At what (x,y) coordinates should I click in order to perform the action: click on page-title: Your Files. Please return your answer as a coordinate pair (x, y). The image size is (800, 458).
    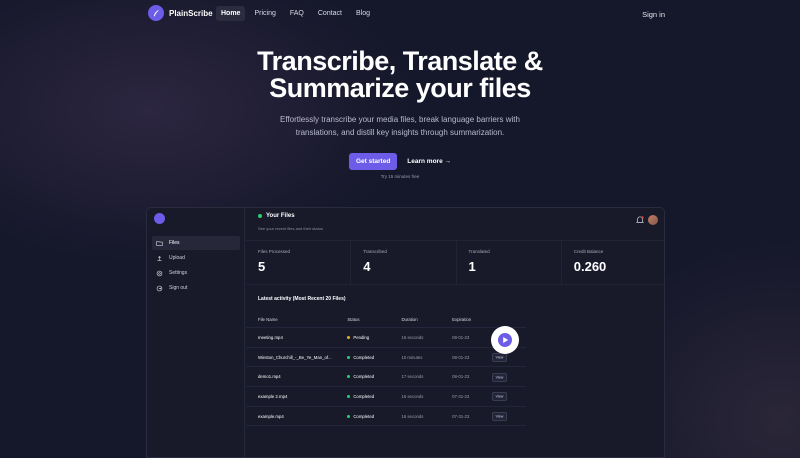
    Looking at the image, I should click on (276, 216).